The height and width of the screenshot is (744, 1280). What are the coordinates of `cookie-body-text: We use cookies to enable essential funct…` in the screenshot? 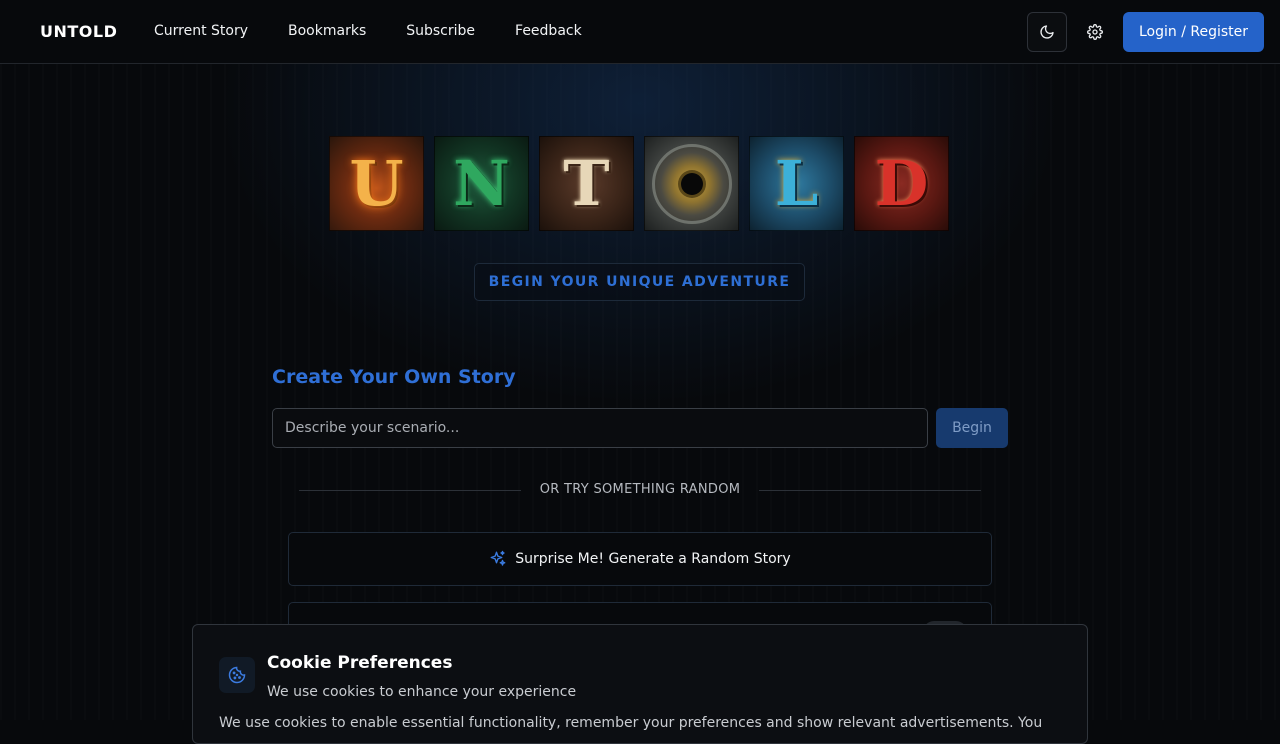 It's located at (631, 723).